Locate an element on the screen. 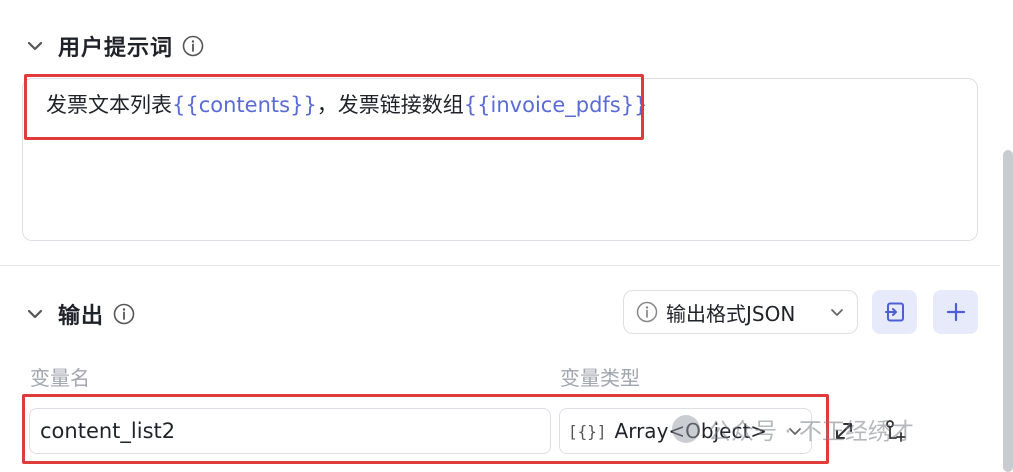 This screenshot has width=1013, height=472. plus-icon is located at coordinates (956, 312).